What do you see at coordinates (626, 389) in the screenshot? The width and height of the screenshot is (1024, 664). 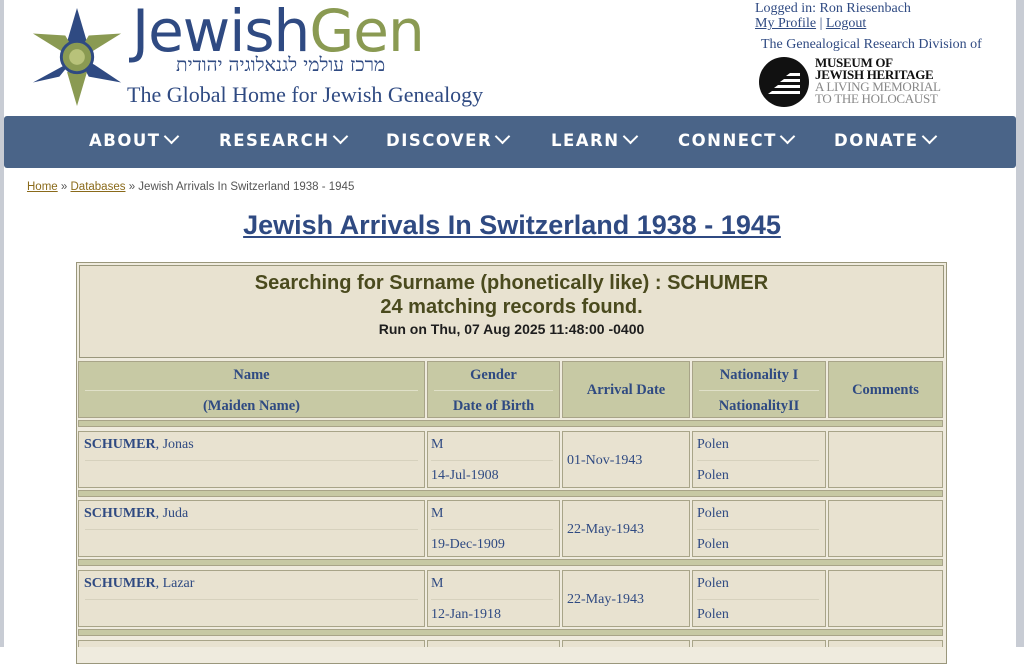 I see `header-arrival-date: Arrival Date` at bounding box center [626, 389].